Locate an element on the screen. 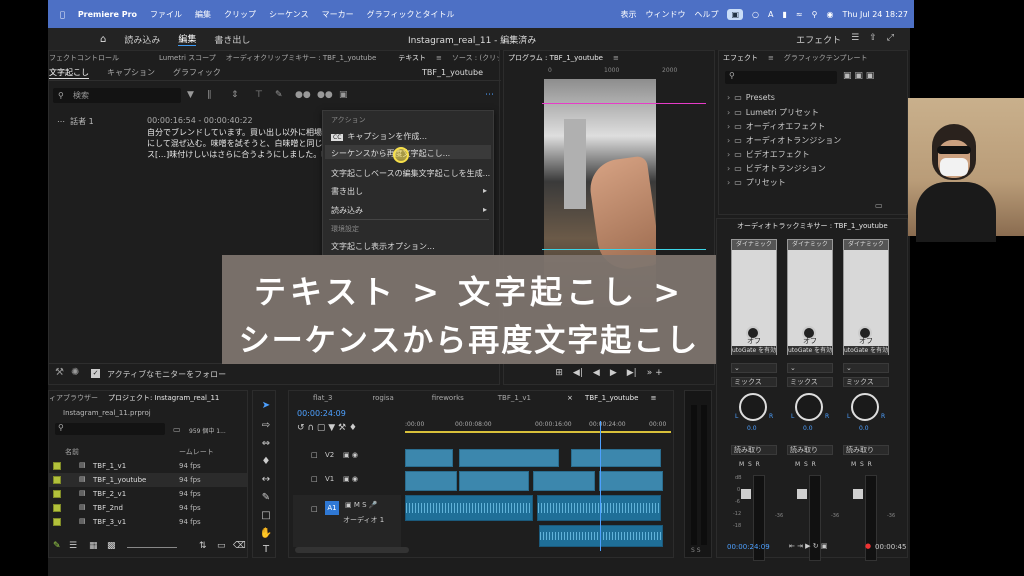  crop-icon: ⊞ is located at coordinates (559, 373).